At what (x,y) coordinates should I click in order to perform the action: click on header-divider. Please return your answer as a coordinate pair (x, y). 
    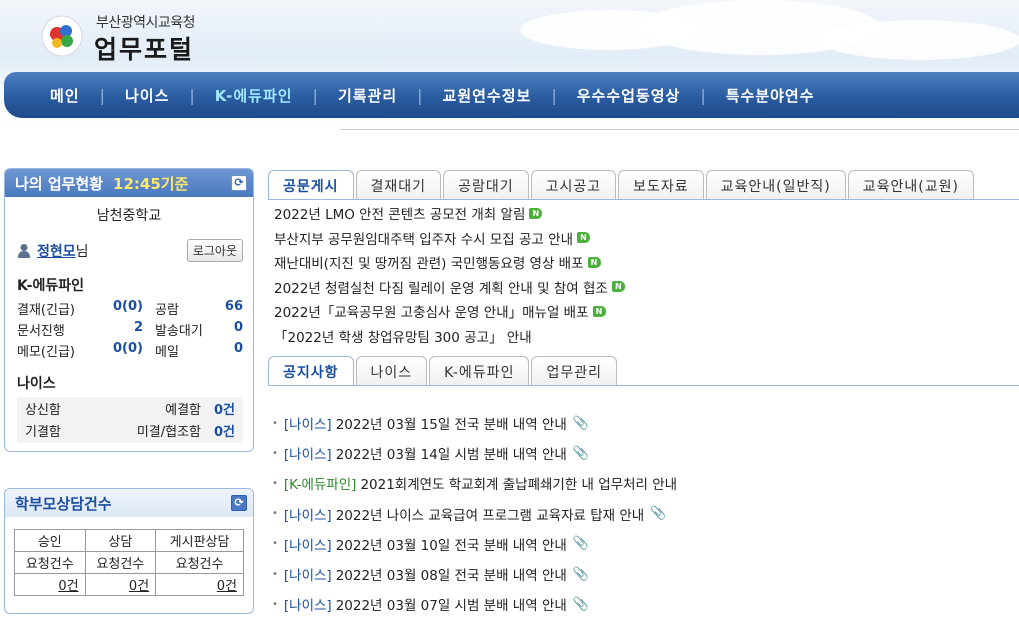
    Looking at the image, I should click on (679, 129).